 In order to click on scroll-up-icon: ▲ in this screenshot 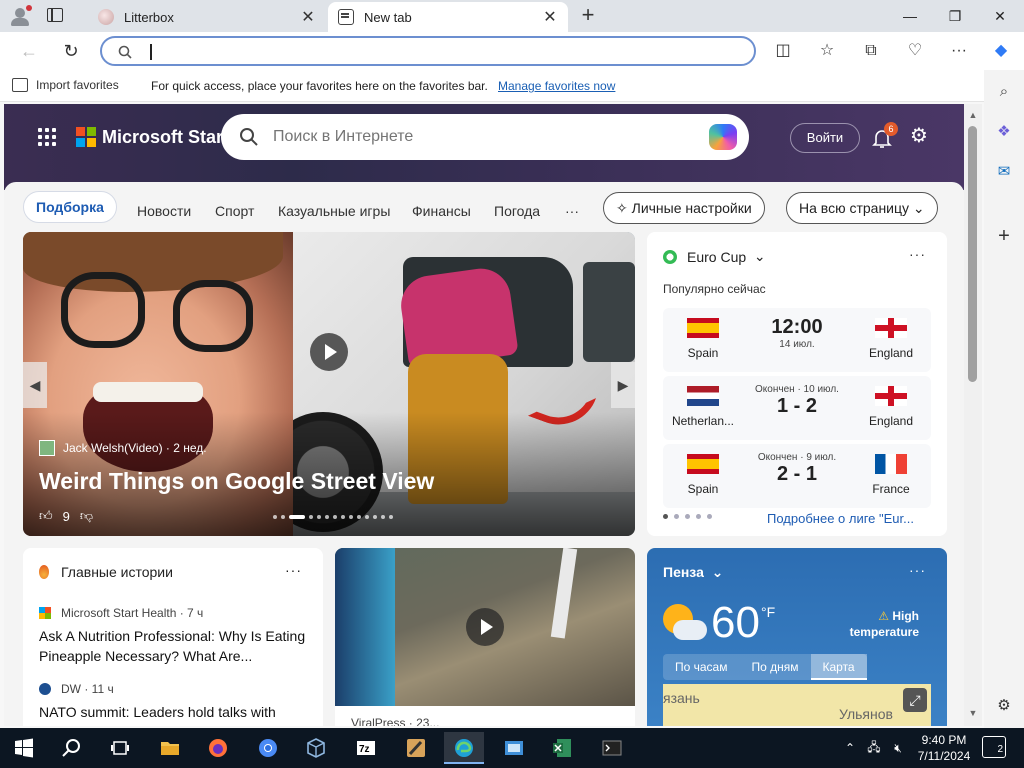, I will do `click(973, 115)`.